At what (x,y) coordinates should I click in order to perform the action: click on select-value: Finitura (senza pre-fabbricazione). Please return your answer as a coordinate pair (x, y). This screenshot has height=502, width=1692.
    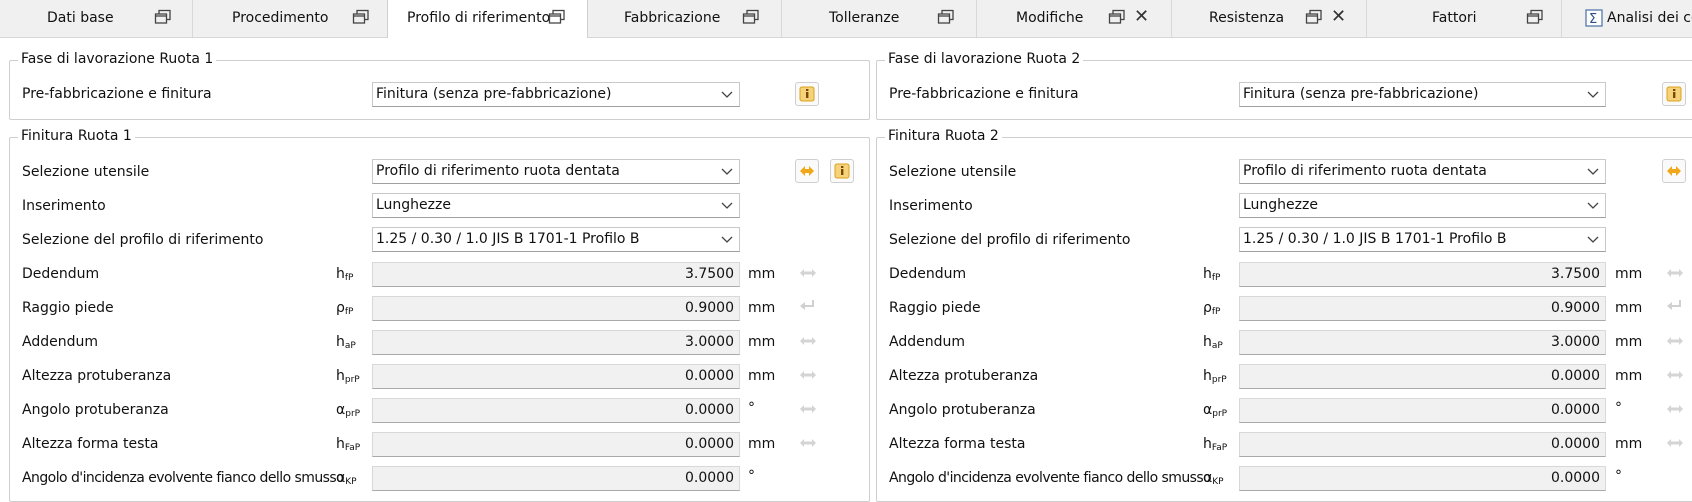
    Looking at the image, I should click on (494, 94).